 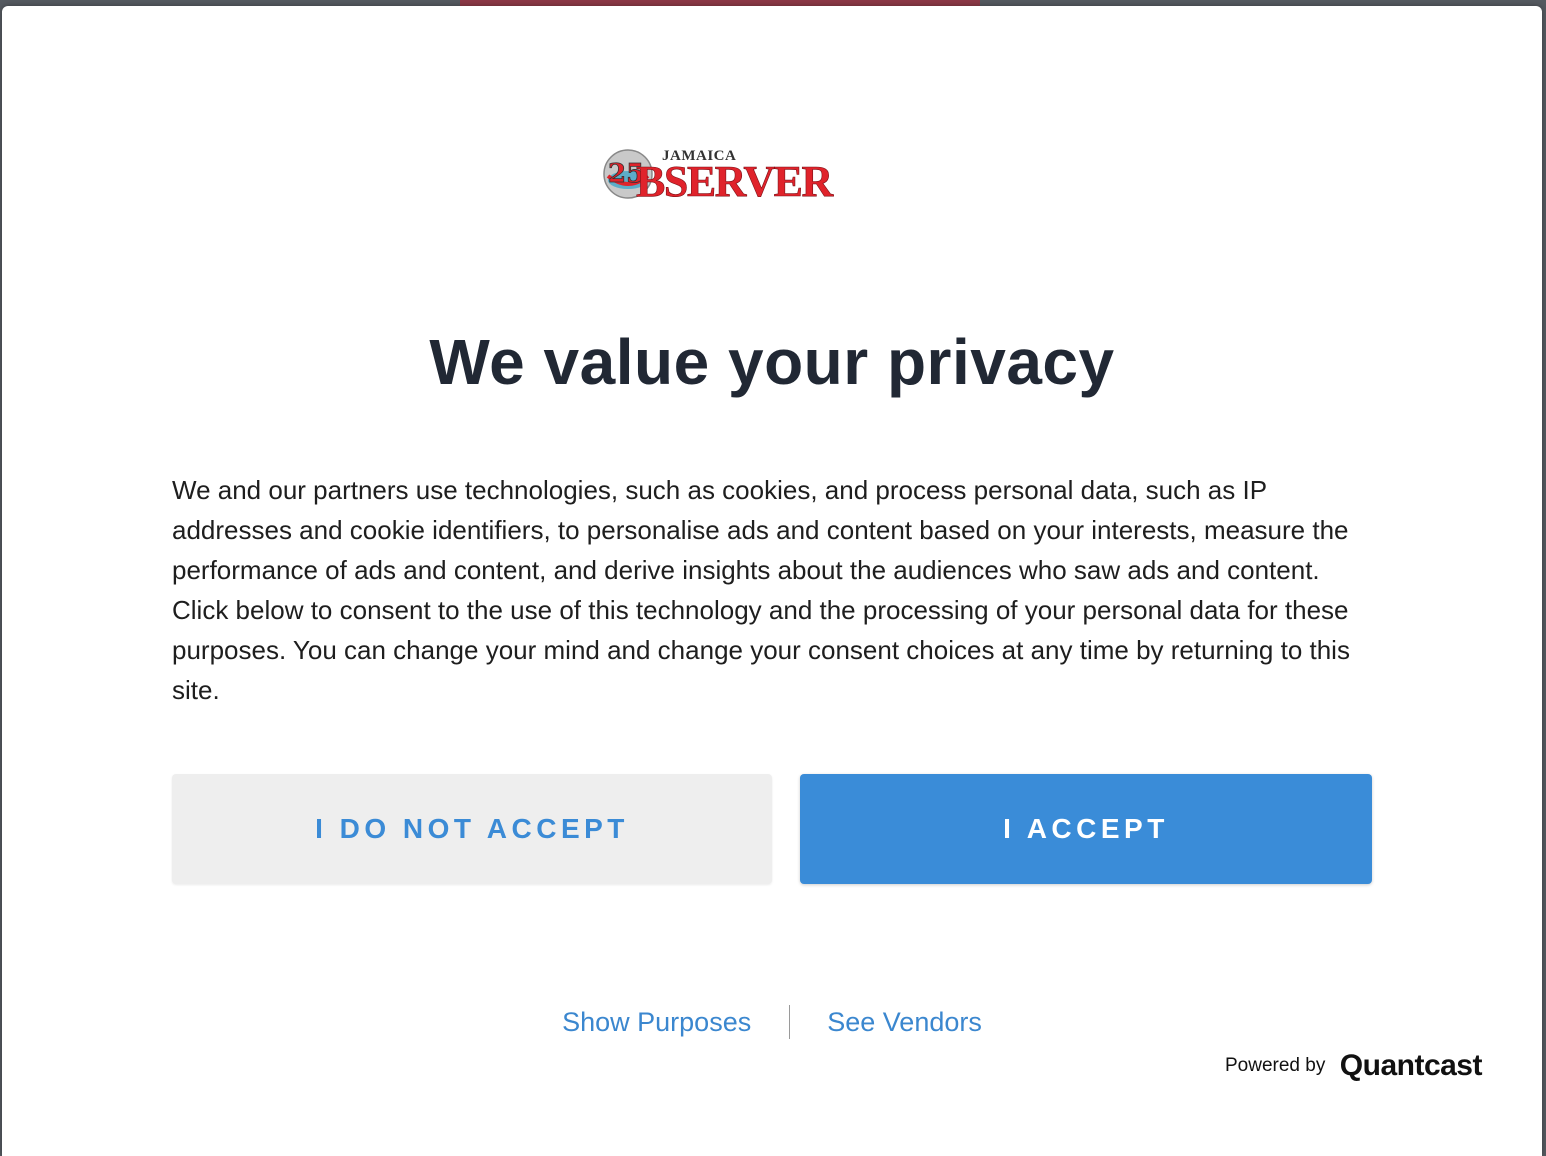 What do you see at coordinates (1086, 829) in the screenshot?
I see `accept-button: I ACCEPT` at bounding box center [1086, 829].